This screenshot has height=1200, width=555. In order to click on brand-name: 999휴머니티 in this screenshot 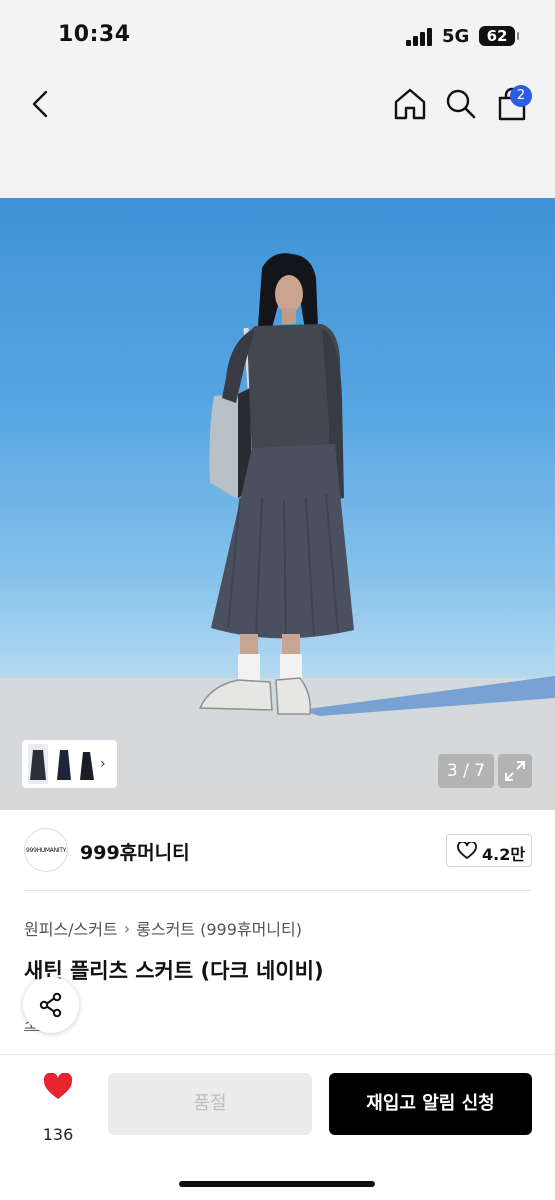, I will do `click(135, 851)`.